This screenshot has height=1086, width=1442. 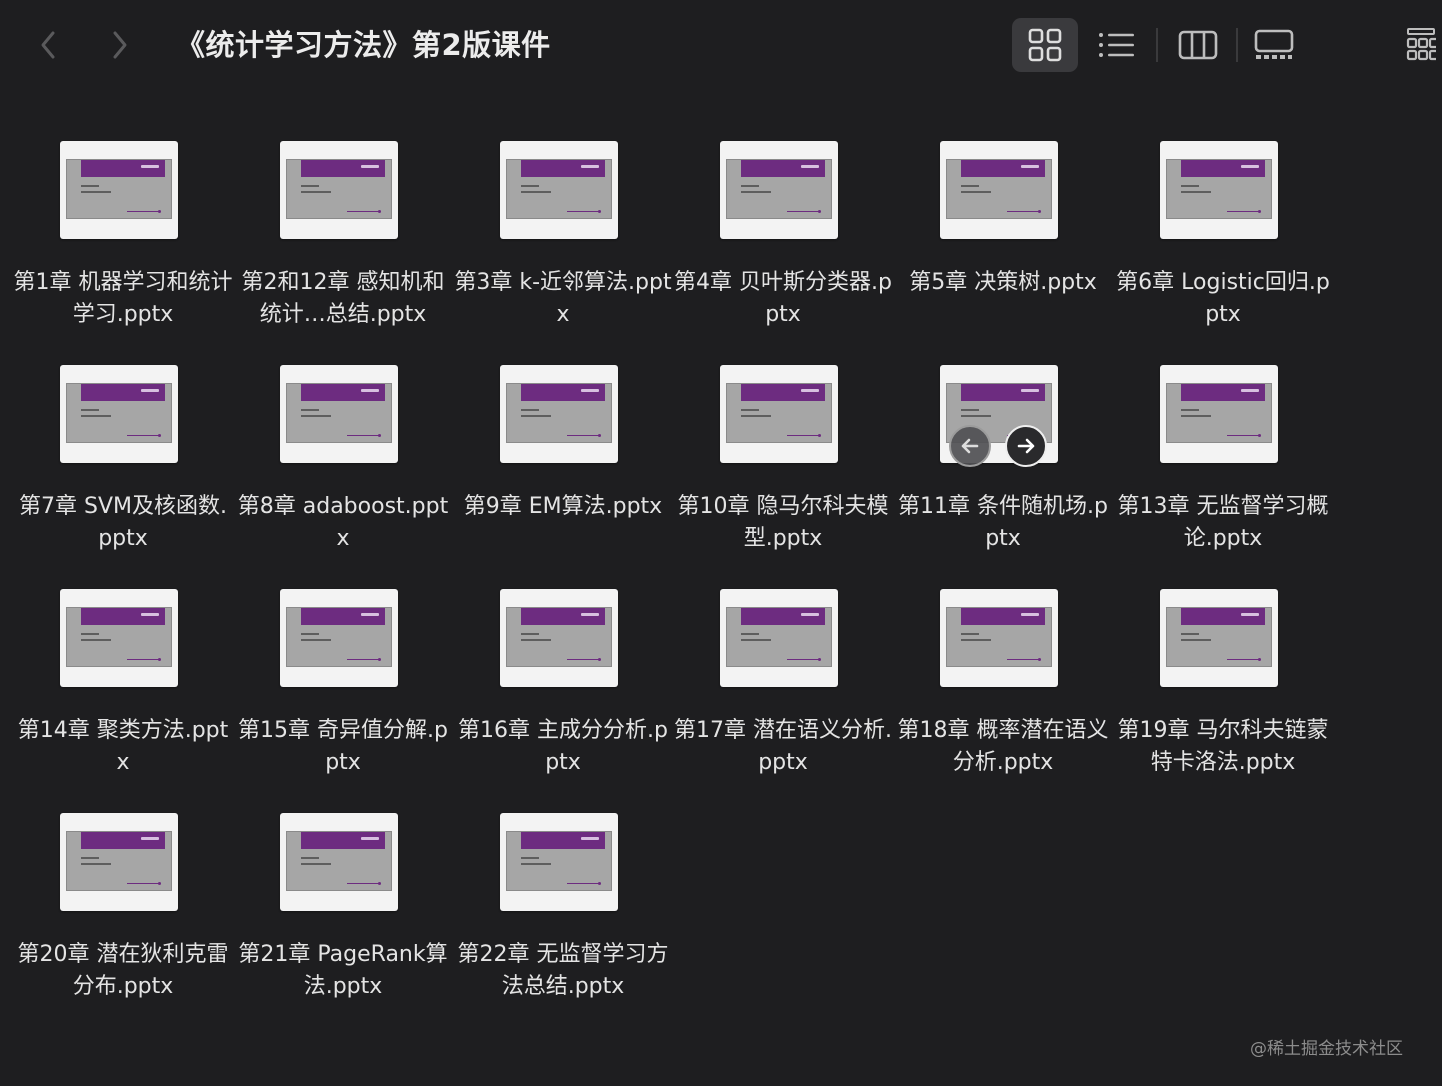 I want to click on file-name: 第13章 无监督学习概论.pptx, so click(x=1223, y=522).